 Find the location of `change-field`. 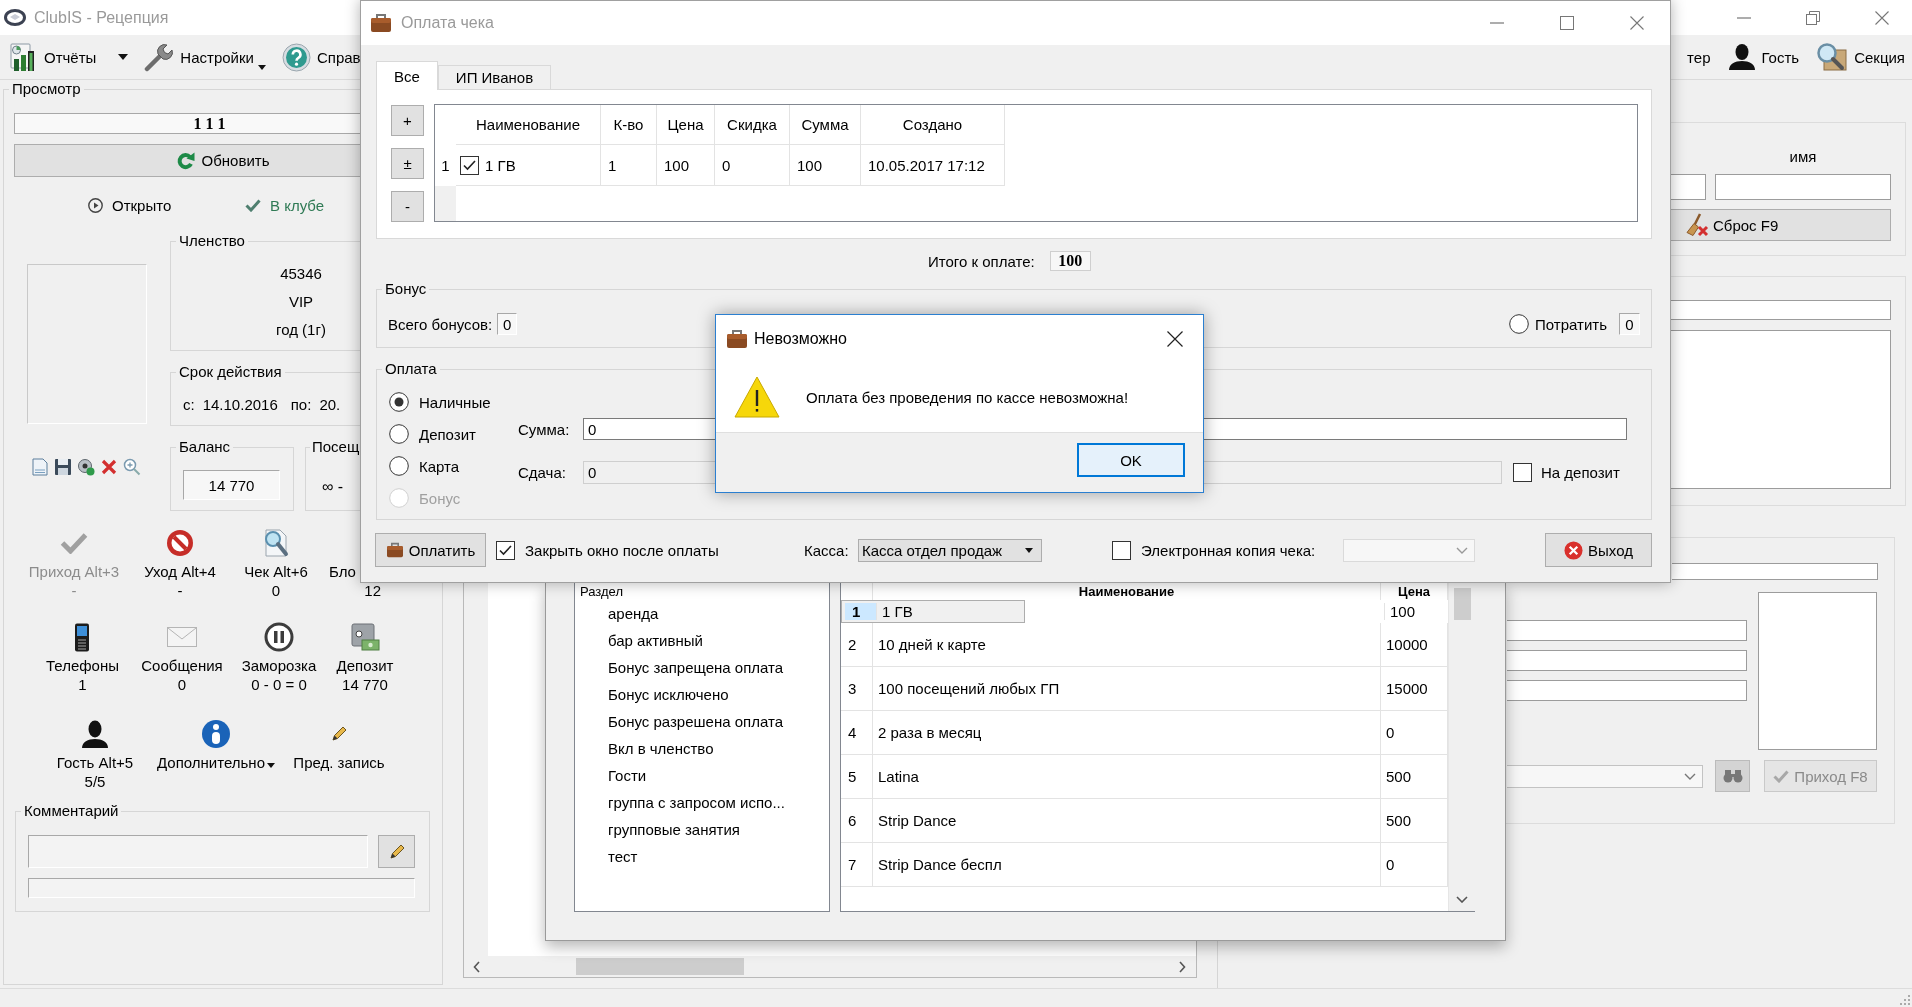

change-field is located at coordinates (1353, 472).